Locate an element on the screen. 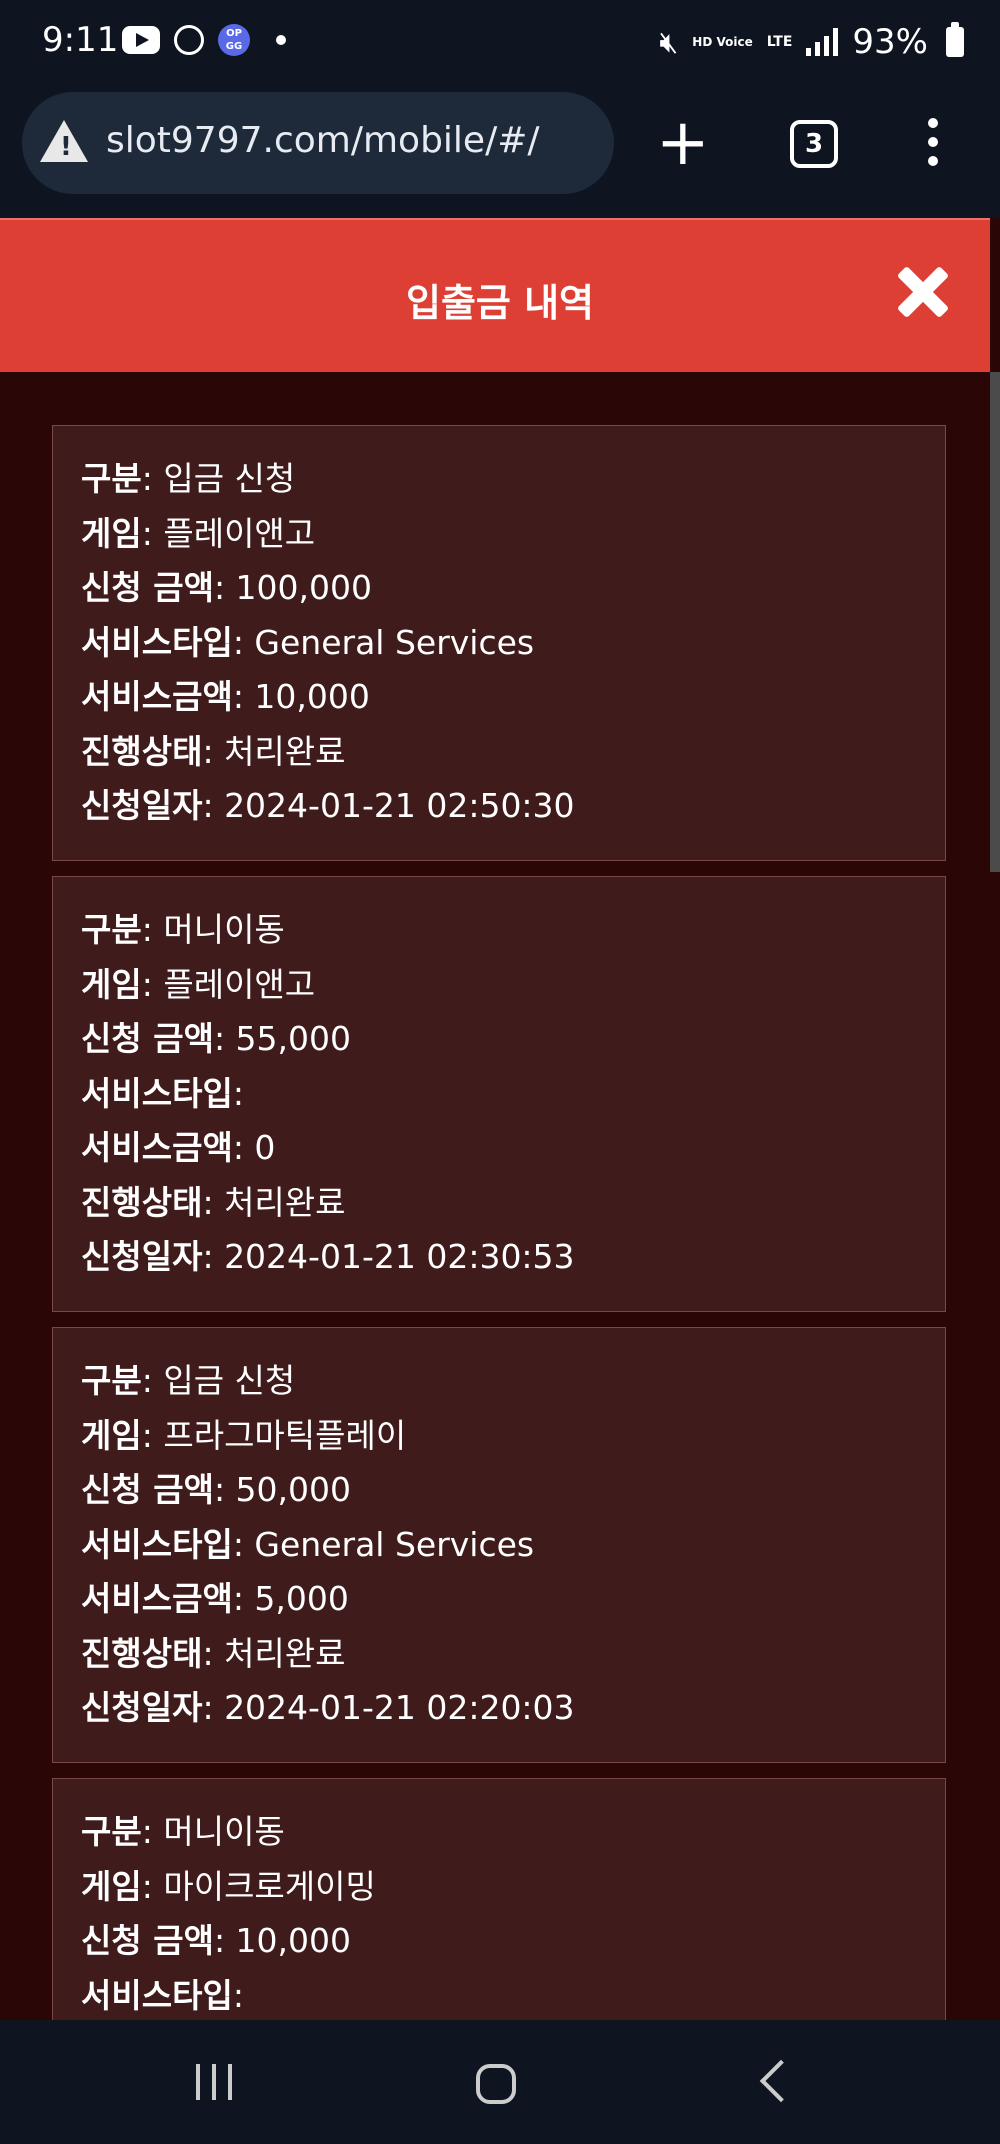 The image size is (1000, 2144). field-date: 신청일자: 2024-01-21 02:30:53 is located at coordinates (328, 1256).